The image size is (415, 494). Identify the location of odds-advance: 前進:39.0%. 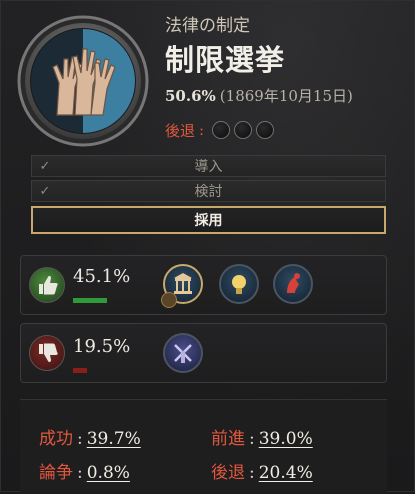
(262, 436).